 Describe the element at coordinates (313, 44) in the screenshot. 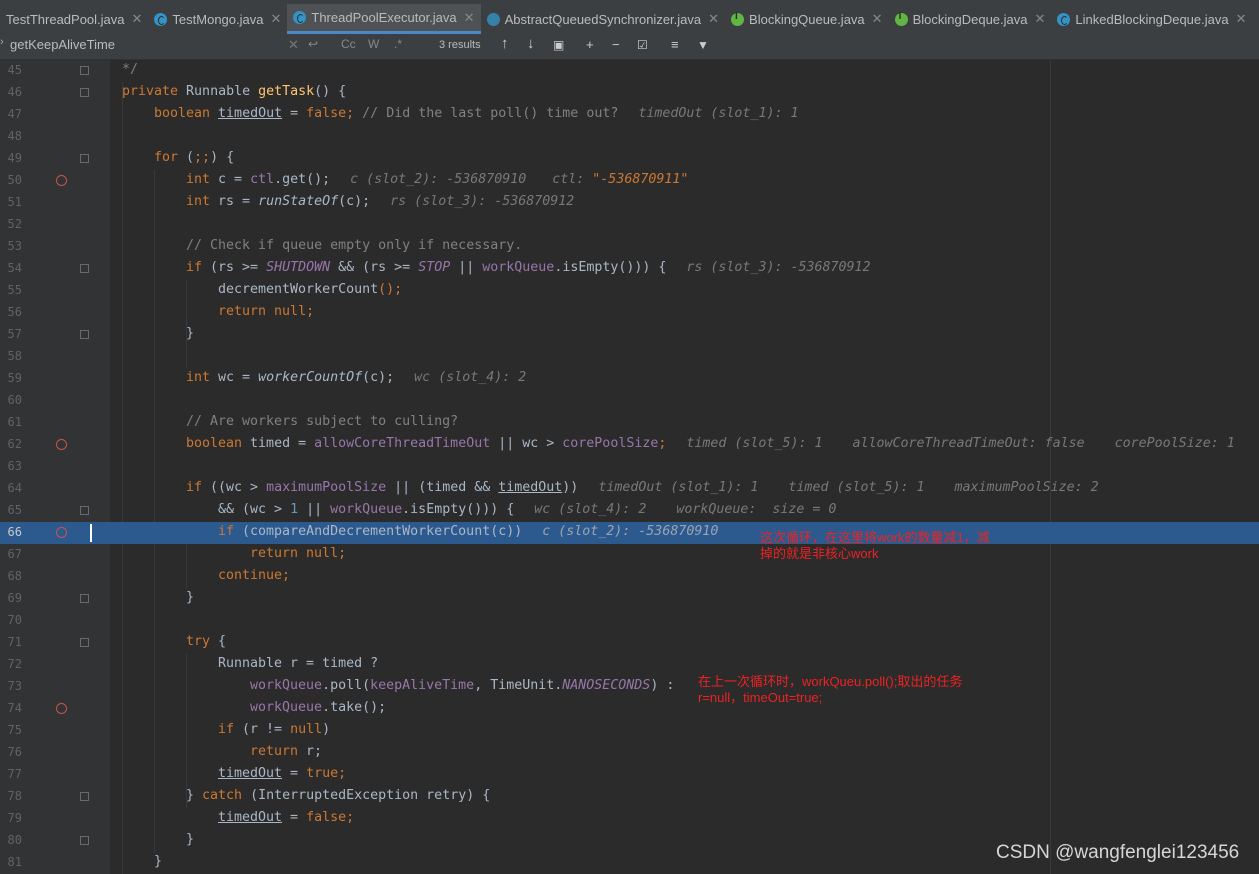

I see `undo-icon: ↩` at that location.